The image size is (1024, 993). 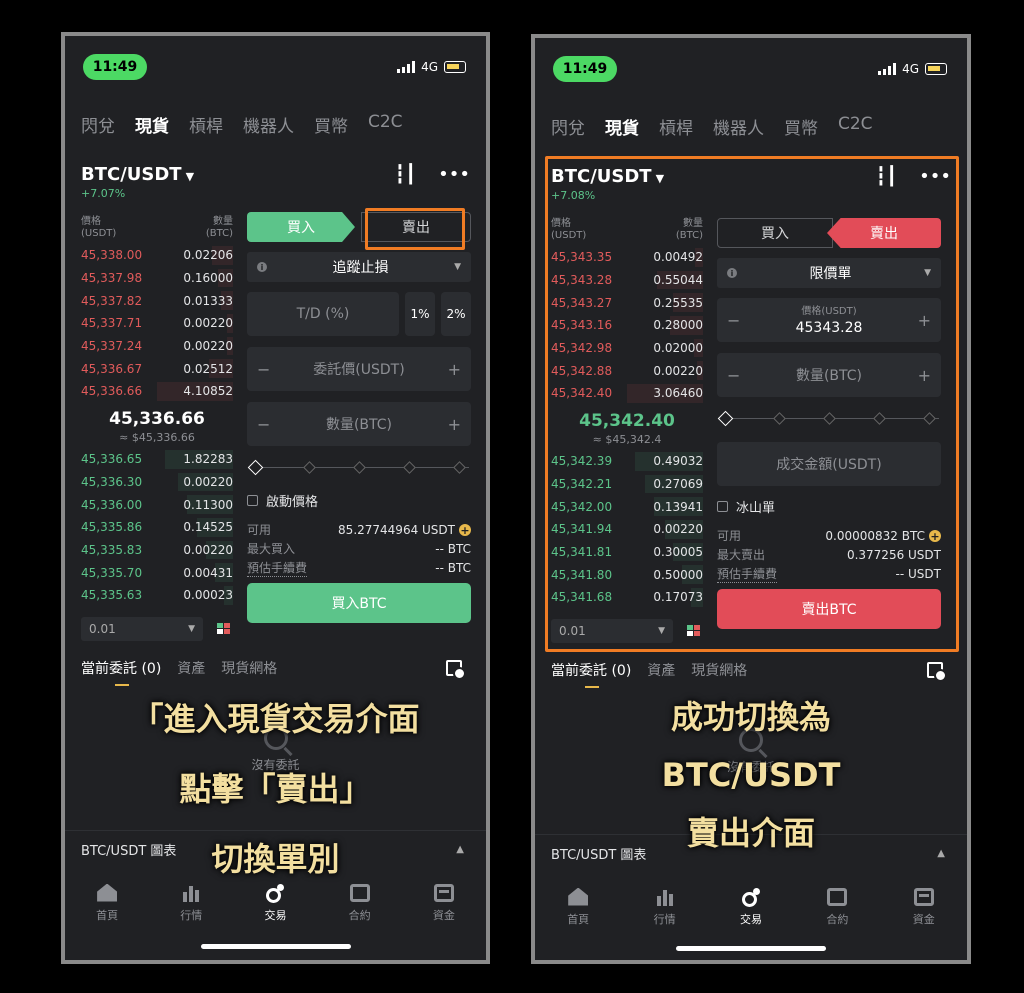 What do you see at coordinates (359, 369) in the screenshot?
I see `limit-price-input: − 委託價(USDT) +` at bounding box center [359, 369].